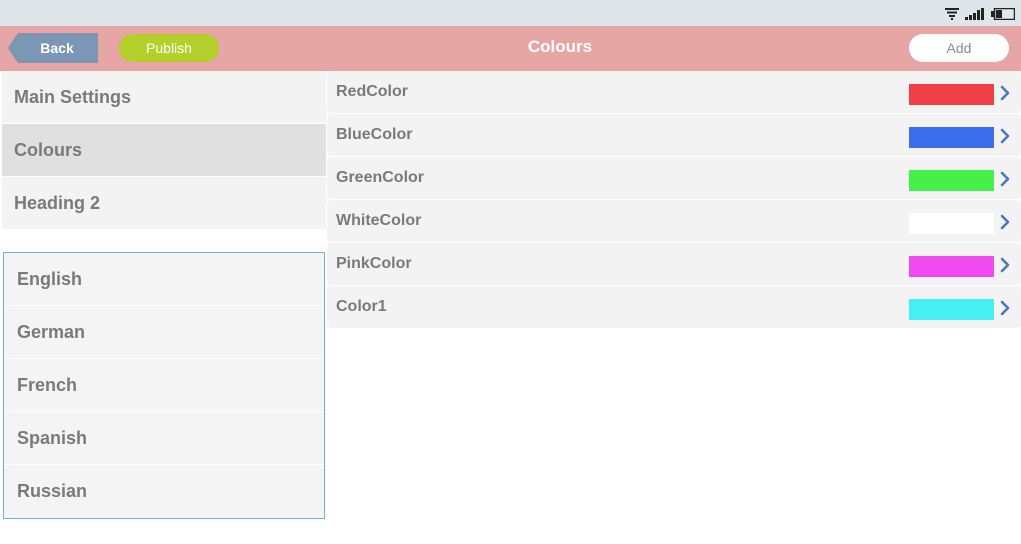 The width and height of the screenshot is (1021, 544). What do you see at coordinates (674, 178) in the screenshot?
I see `color-row-green: GreenColor` at bounding box center [674, 178].